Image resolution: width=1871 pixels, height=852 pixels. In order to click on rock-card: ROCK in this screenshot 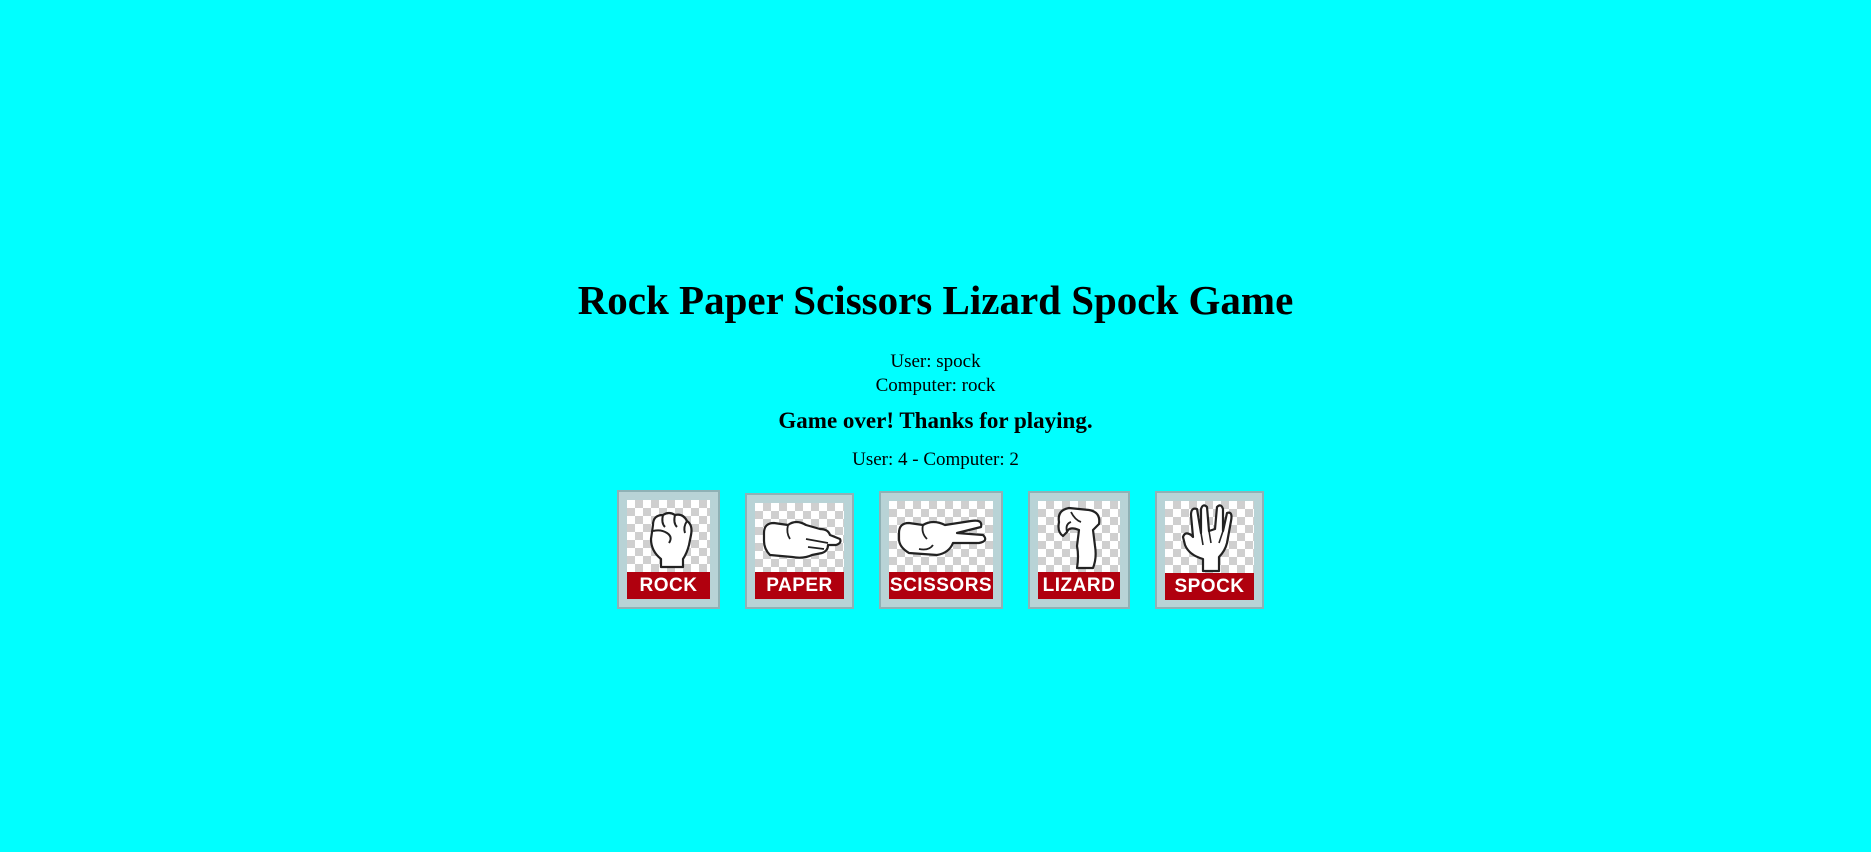, I will do `click(668, 549)`.